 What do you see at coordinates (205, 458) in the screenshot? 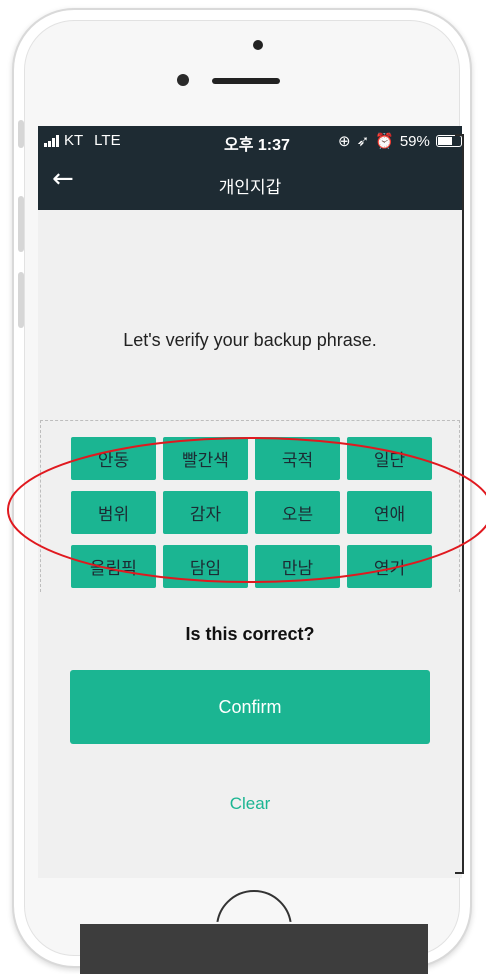
I see `word-chip: 빨간색` at bounding box center [205, 458].